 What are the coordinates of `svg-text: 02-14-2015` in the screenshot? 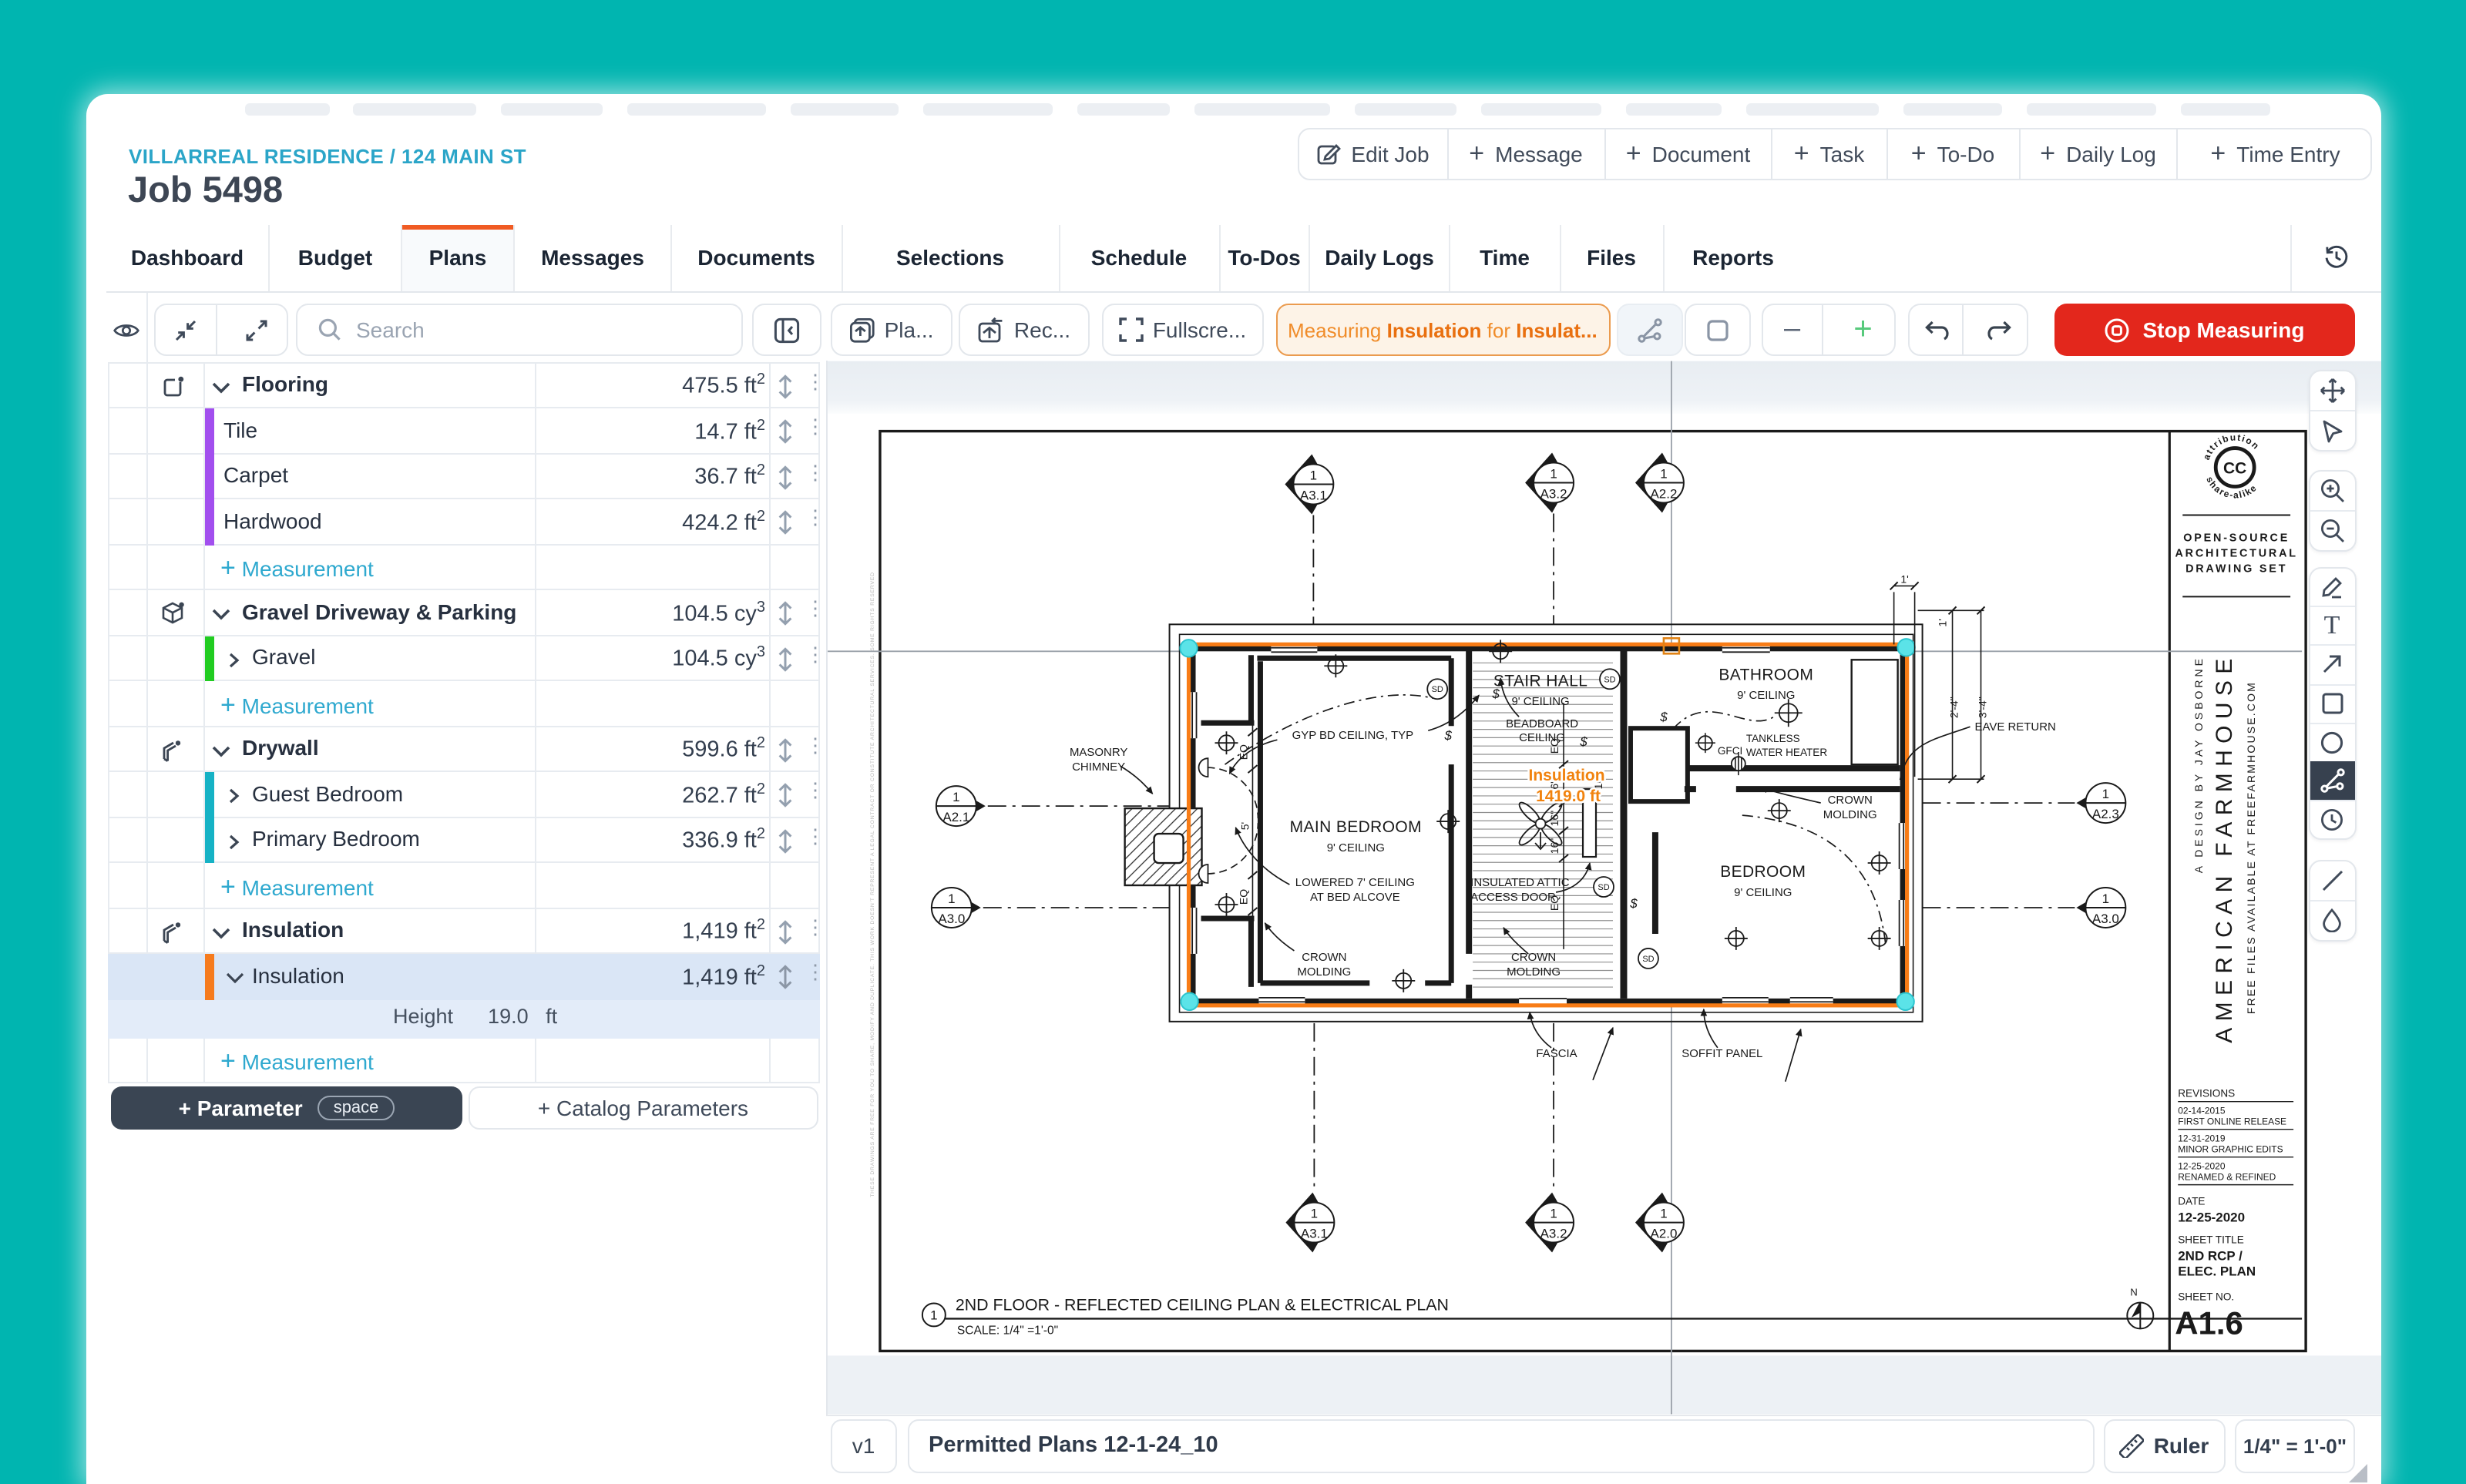 It's located at (2202, 1110).